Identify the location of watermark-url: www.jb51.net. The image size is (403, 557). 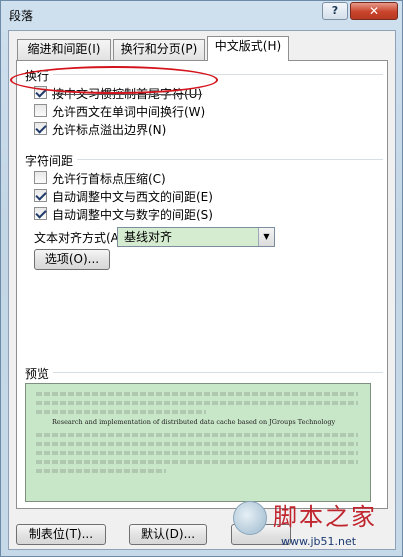
(319, 541).